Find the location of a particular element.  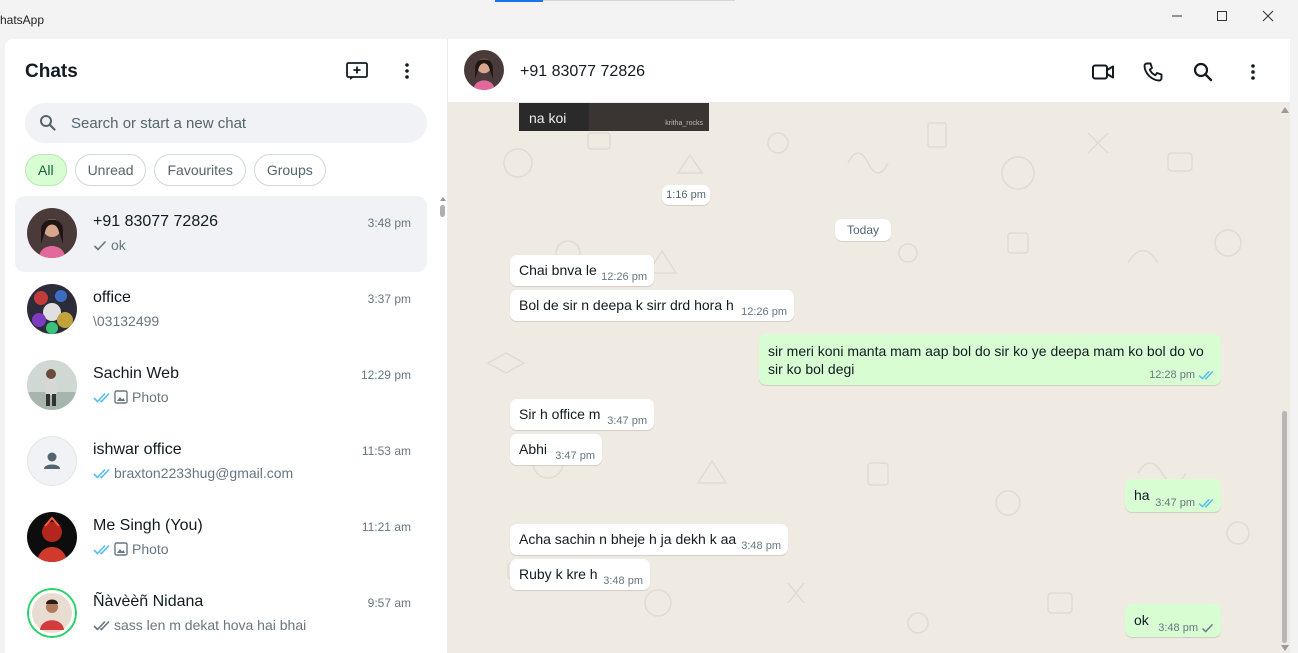

sidebar-menu-button is located at coordinates (407, 71).